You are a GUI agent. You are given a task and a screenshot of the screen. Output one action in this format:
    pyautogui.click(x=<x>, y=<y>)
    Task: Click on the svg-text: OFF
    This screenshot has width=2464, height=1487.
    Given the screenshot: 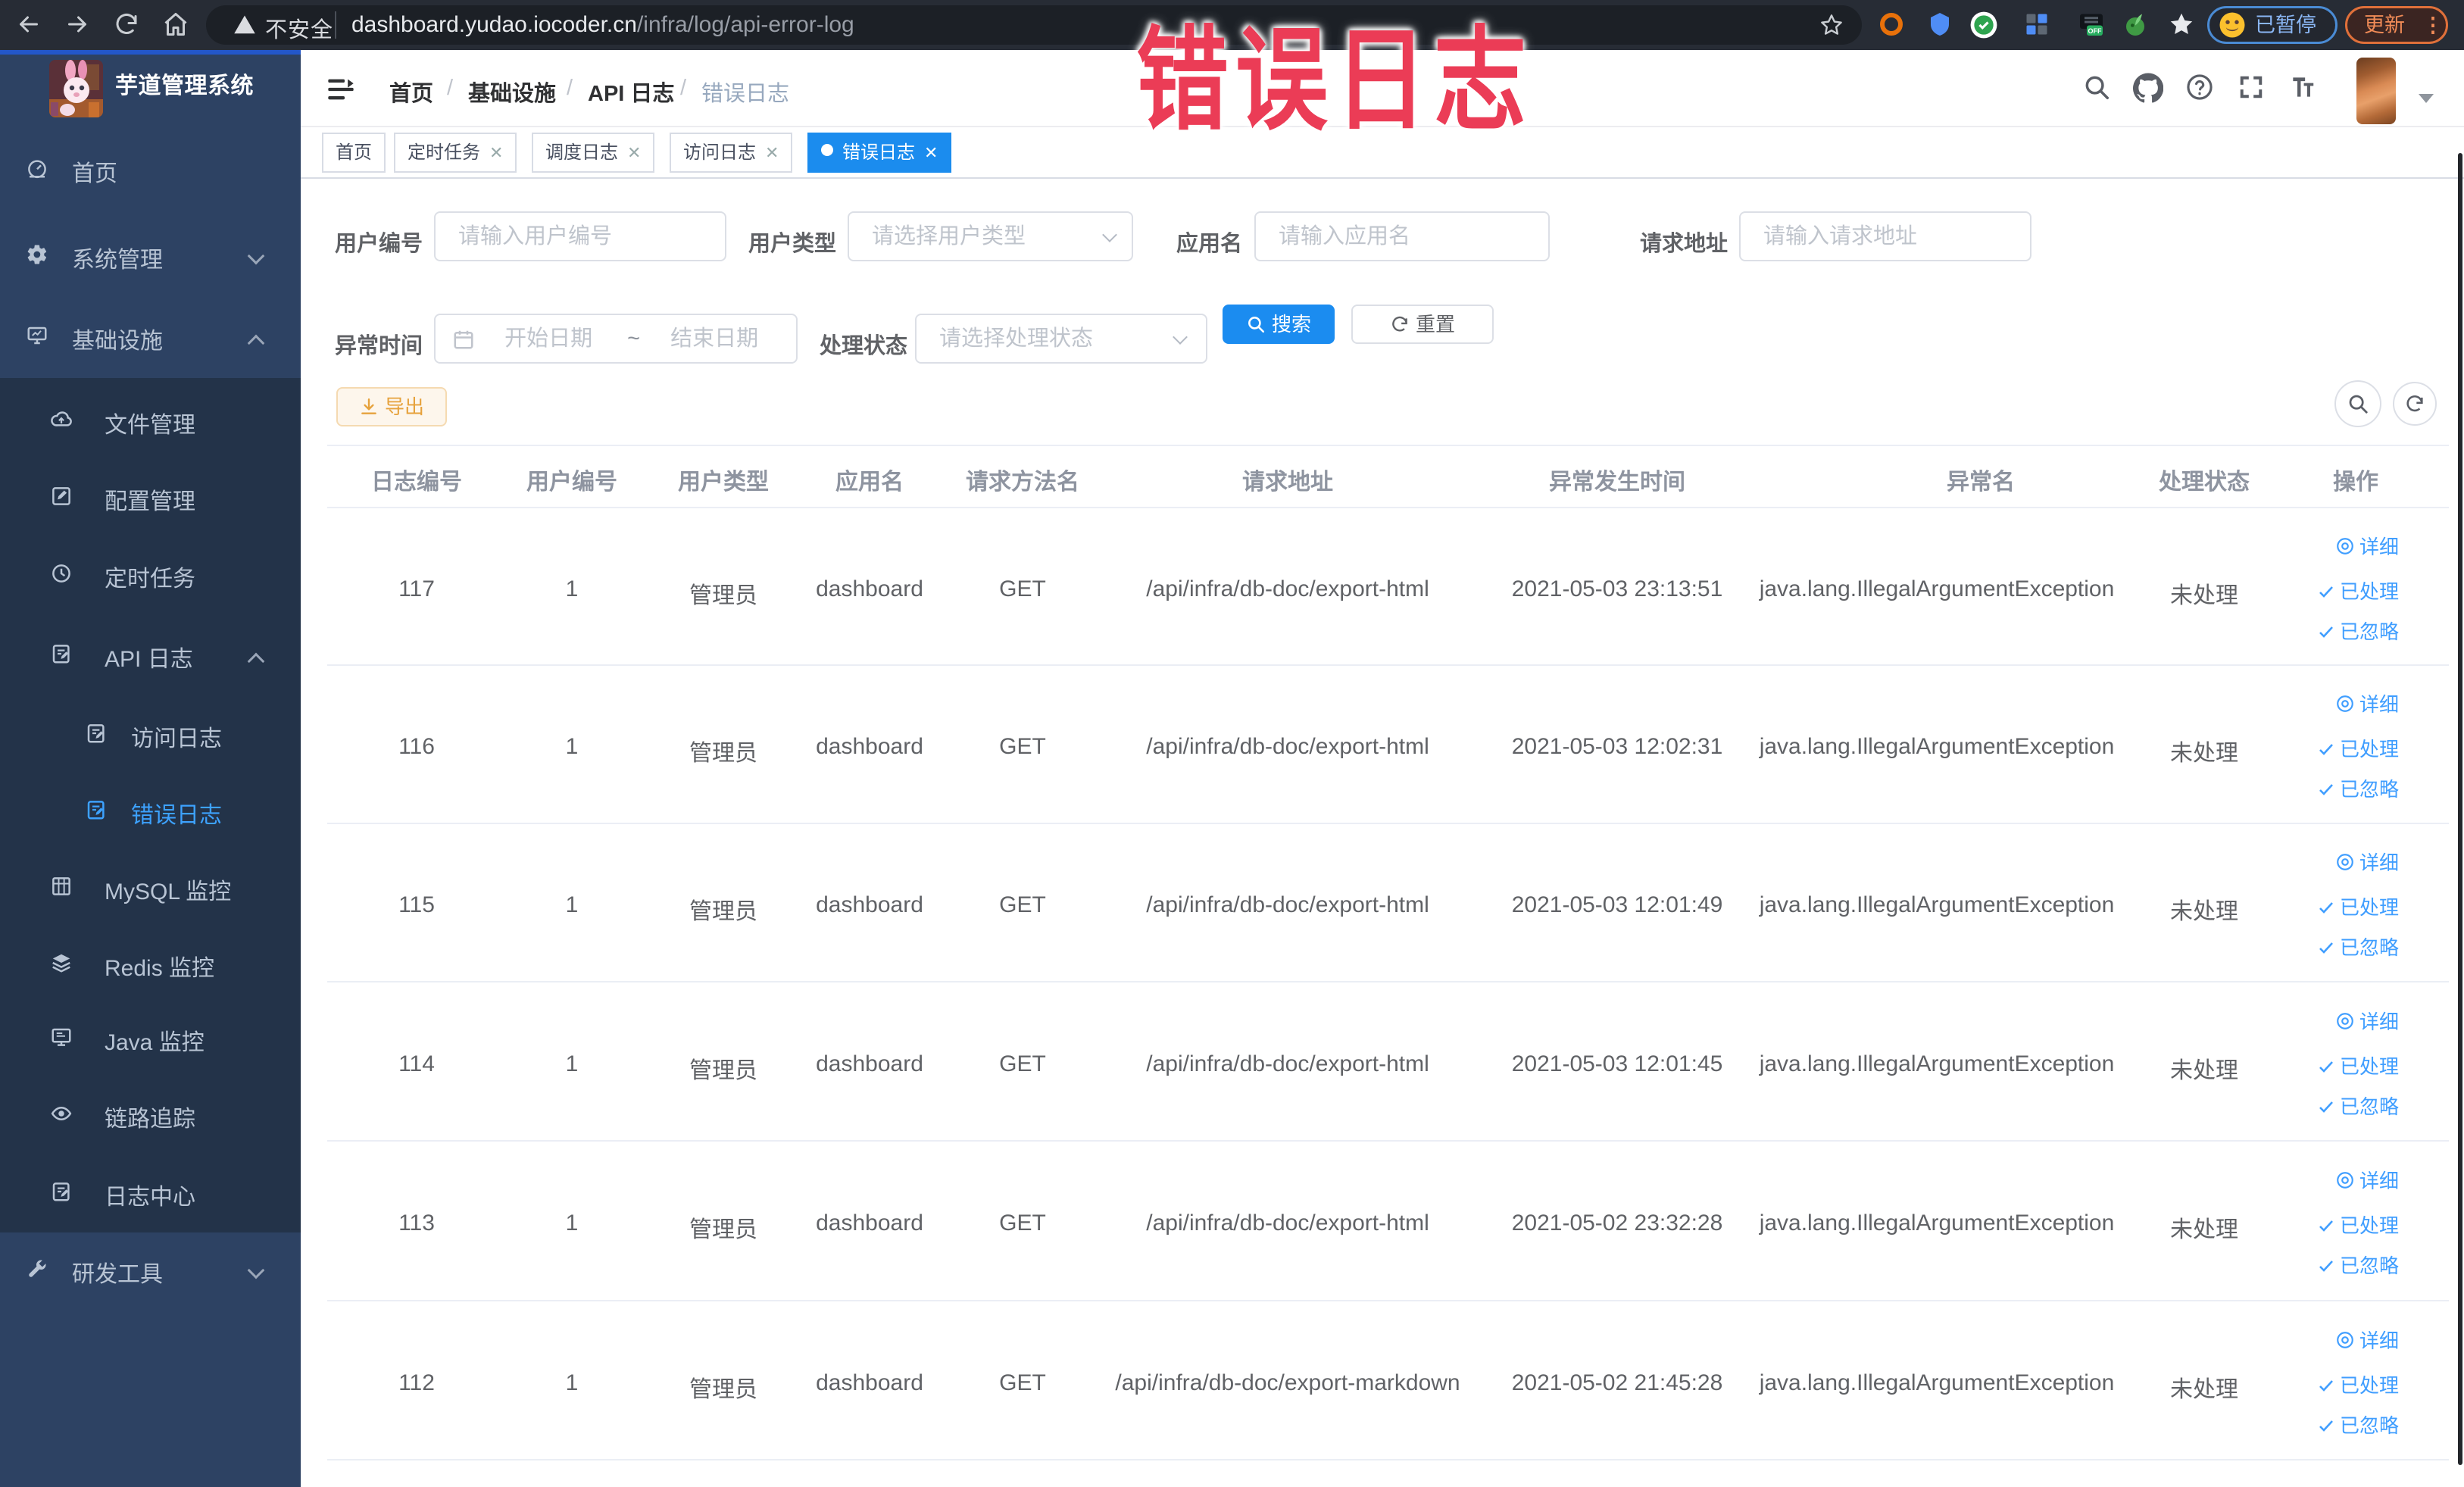 What is the action you would take?
    pyautogui.click(x=2095, y=31)
    